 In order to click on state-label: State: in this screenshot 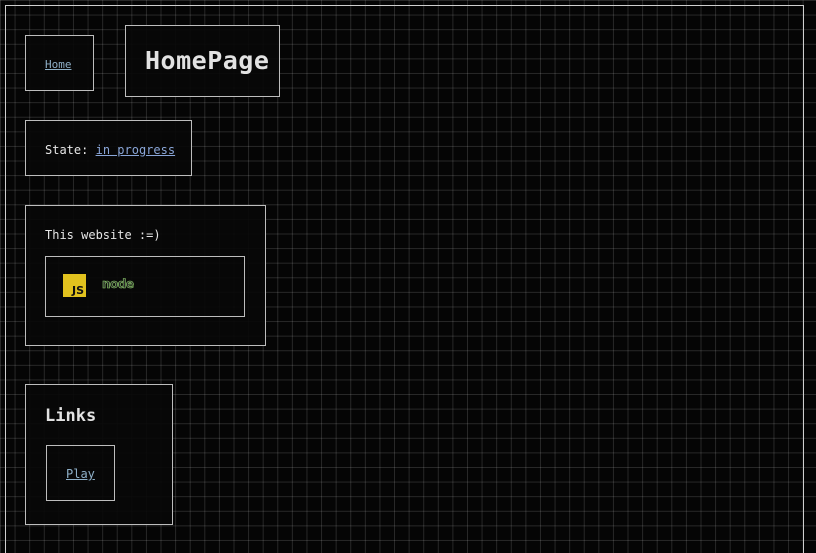, I will do `click(67, 150)`.